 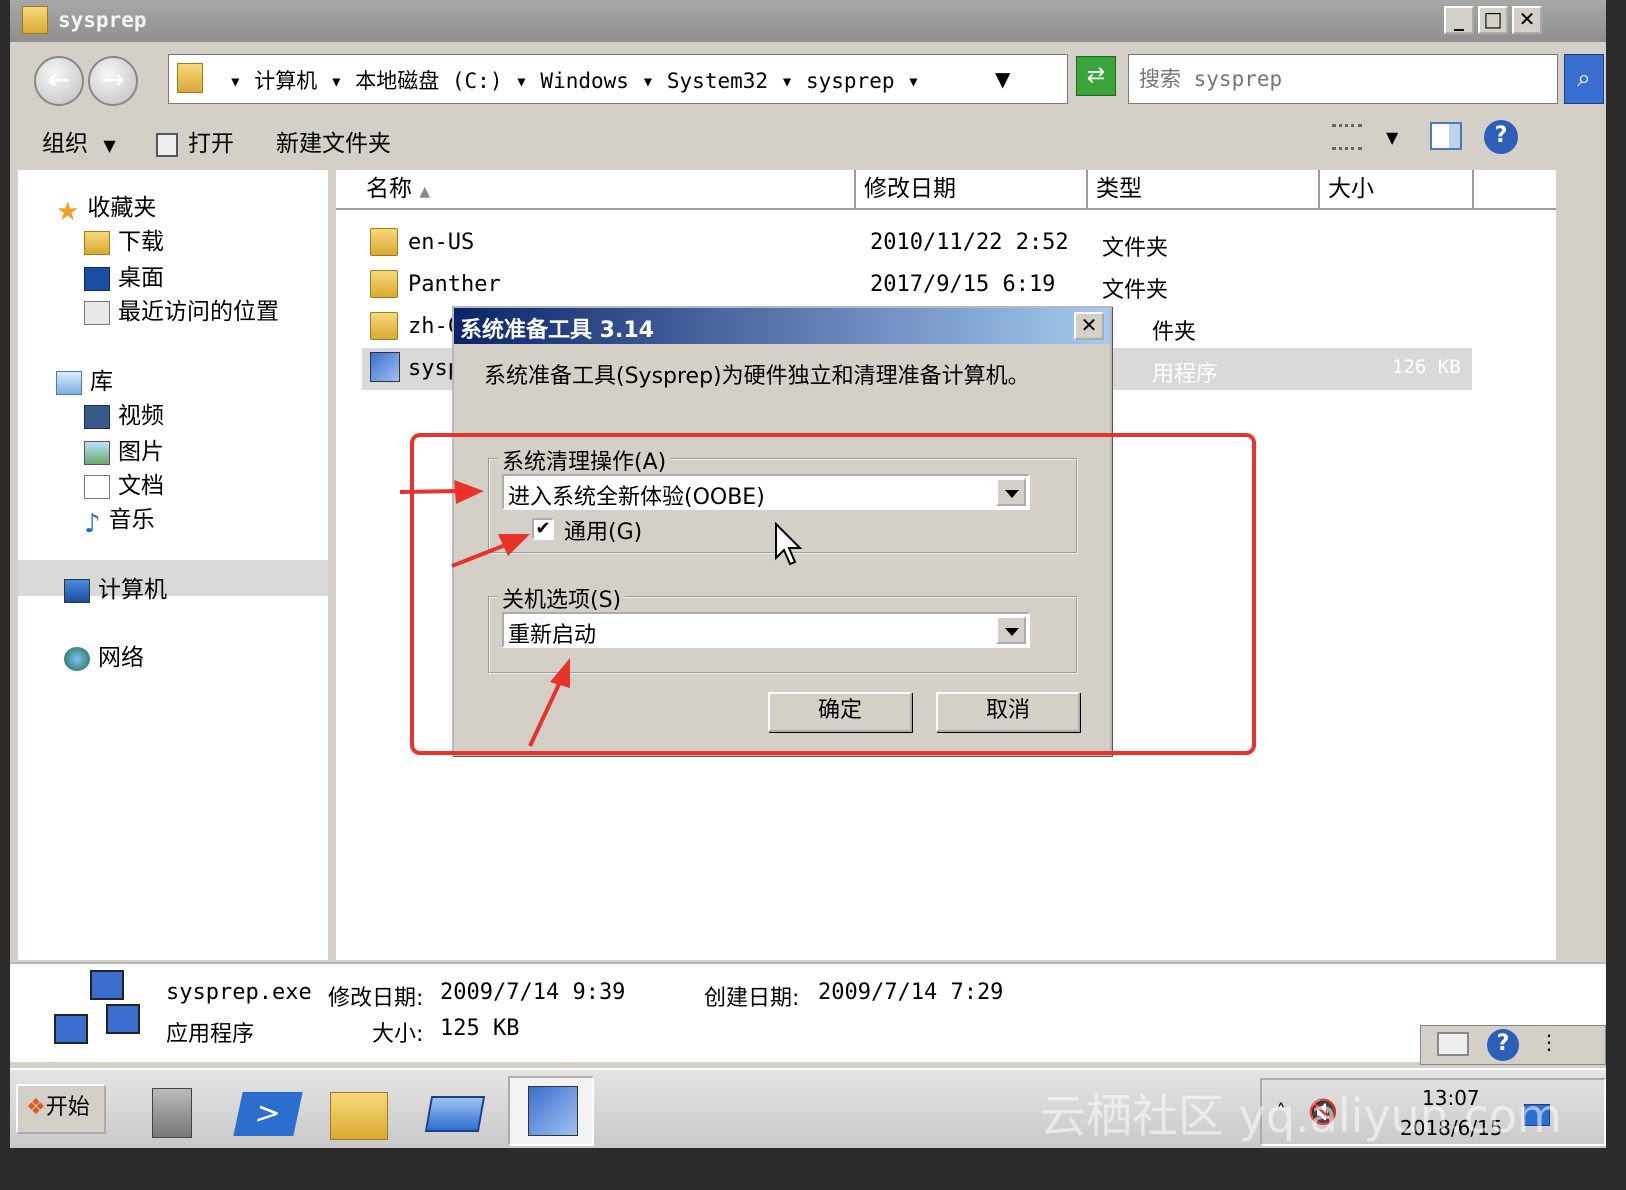 What do you see at coordinates (1002, 79) in the screenshot?
I see `address-dropdown-icon: ▼` at bounding box center [1002, 79].